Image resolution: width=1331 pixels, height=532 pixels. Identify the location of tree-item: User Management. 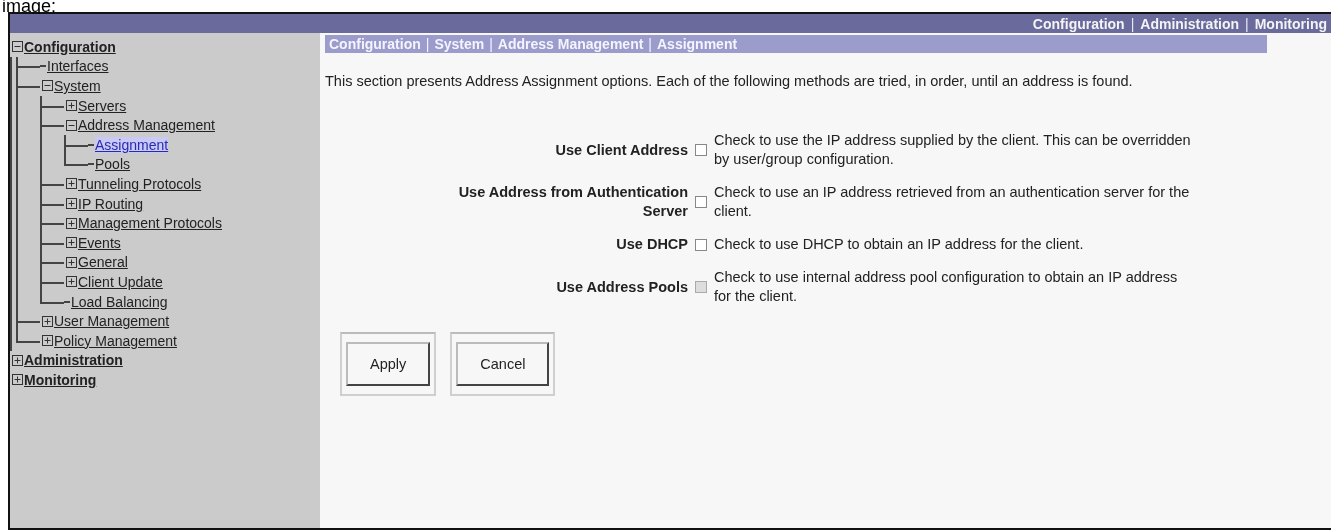
(112, 321).